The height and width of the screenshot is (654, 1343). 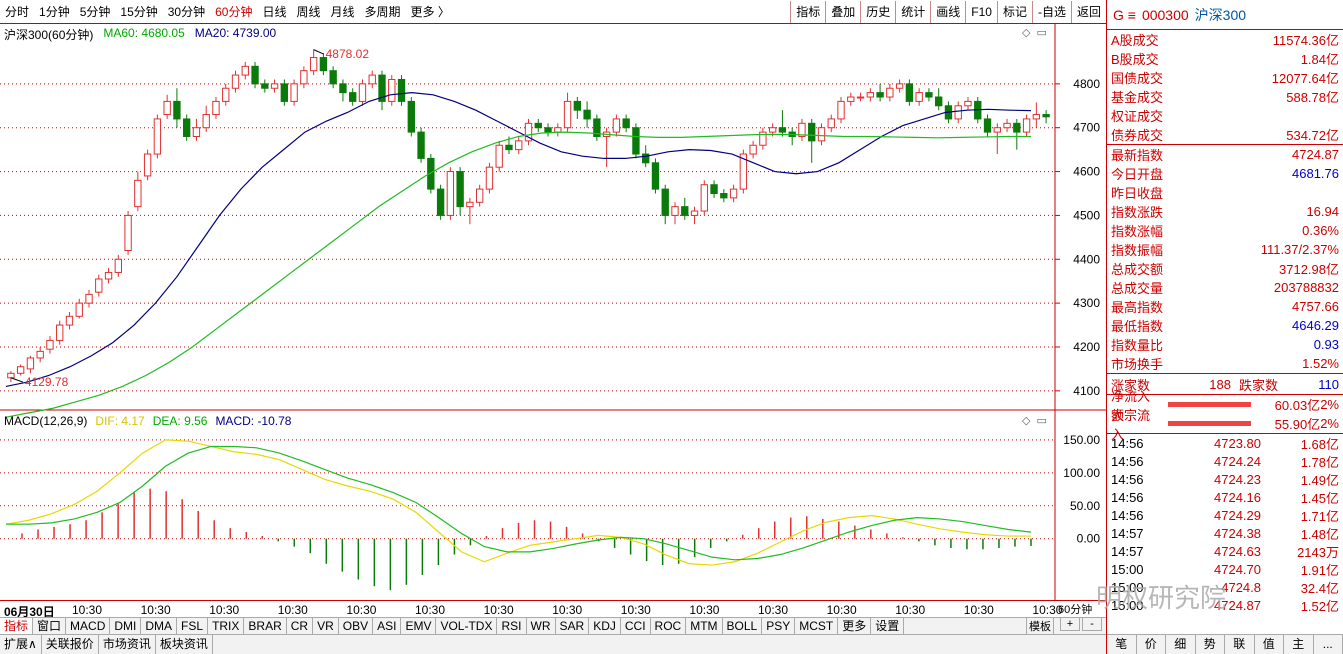 I want to click on indicator-tab-brar: BRAR, so click(x=265, y=626).